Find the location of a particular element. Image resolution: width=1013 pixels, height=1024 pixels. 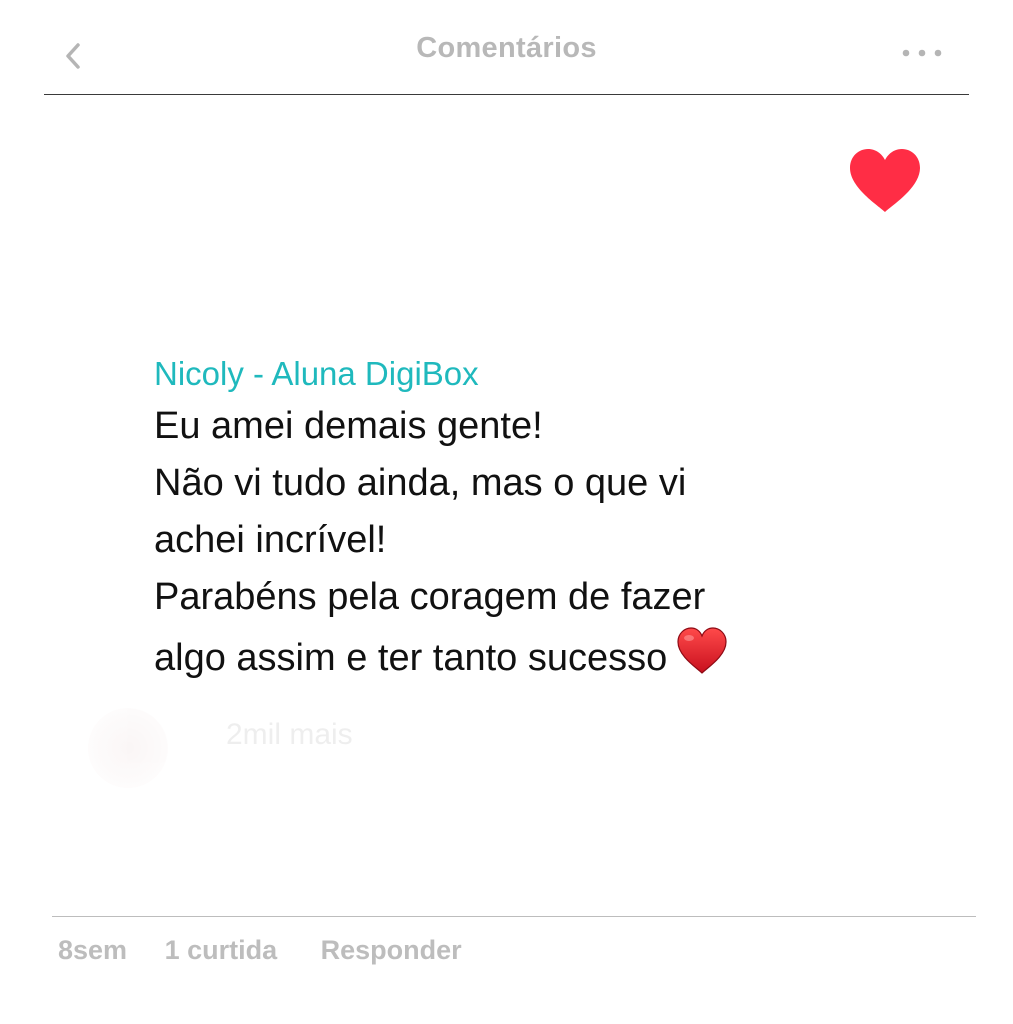

heart-icon is located at coordinates (885, 180).